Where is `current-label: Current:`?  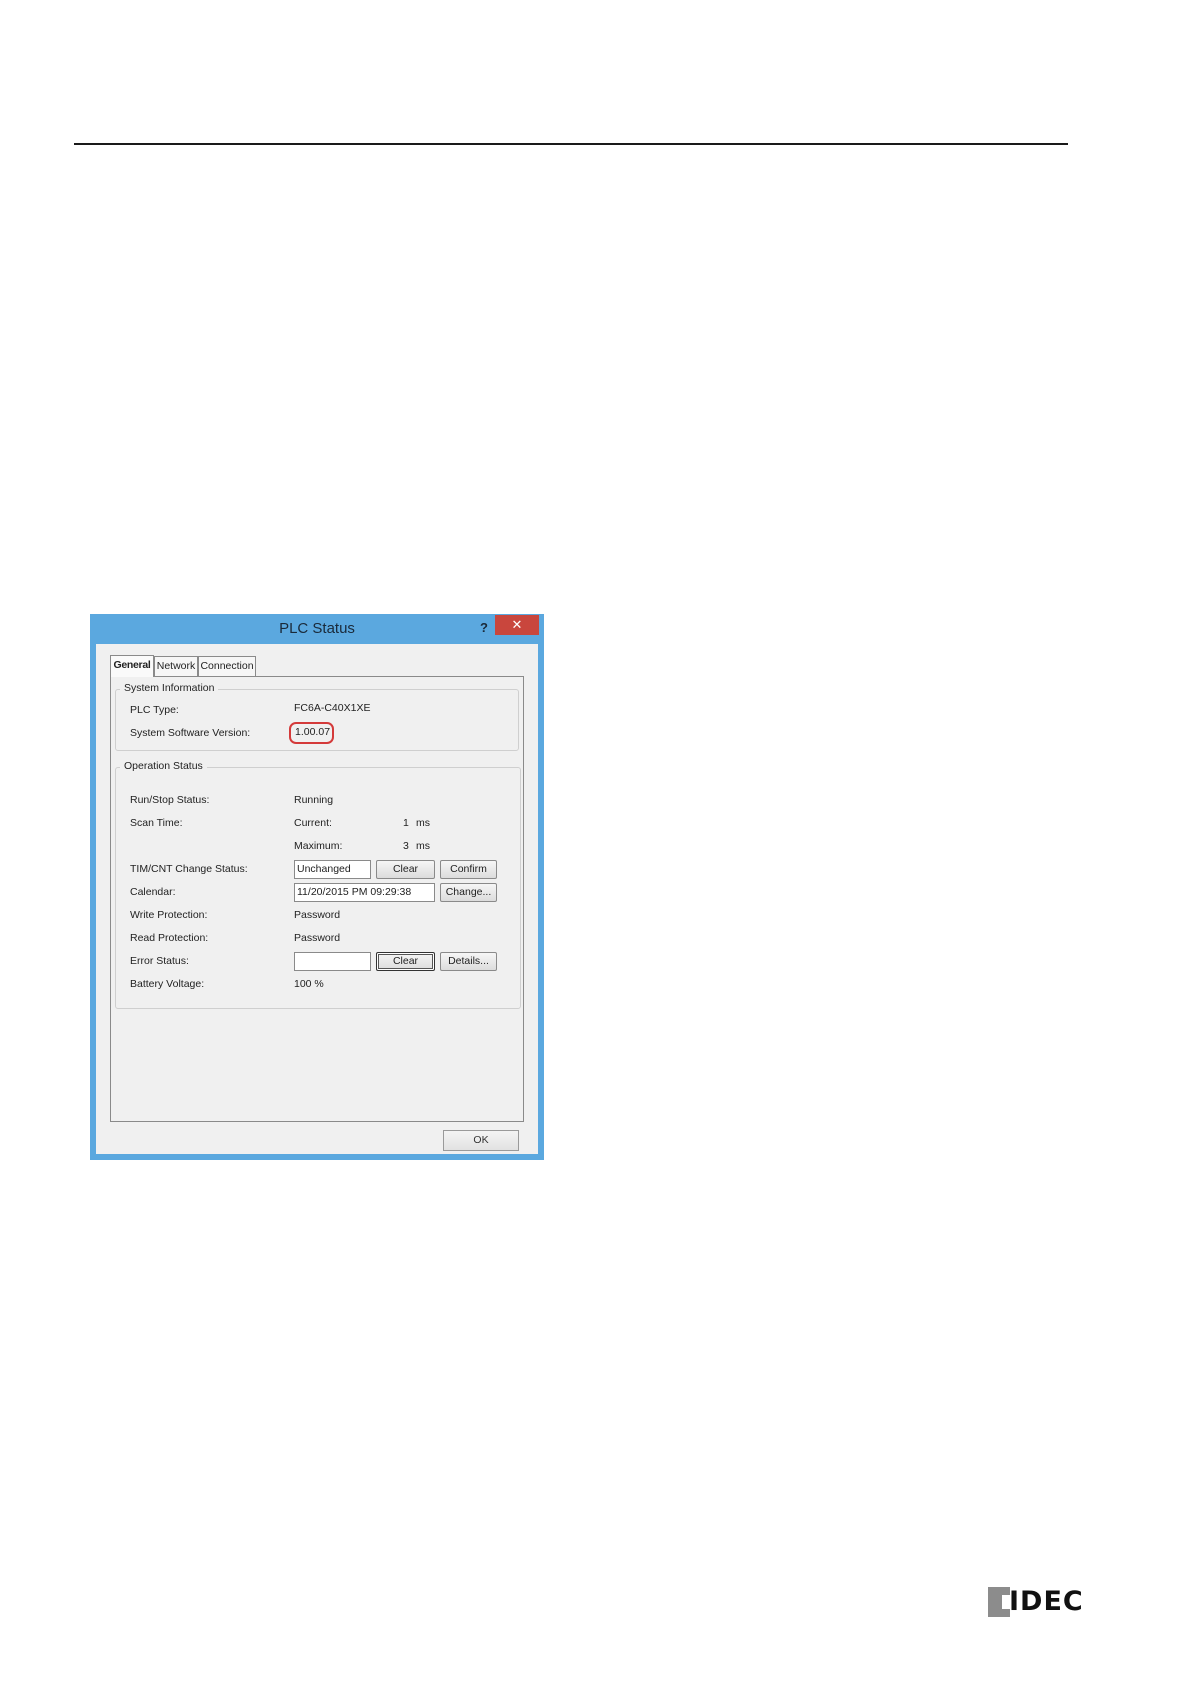 current-label: Current: is located at coordinates (313, 823).